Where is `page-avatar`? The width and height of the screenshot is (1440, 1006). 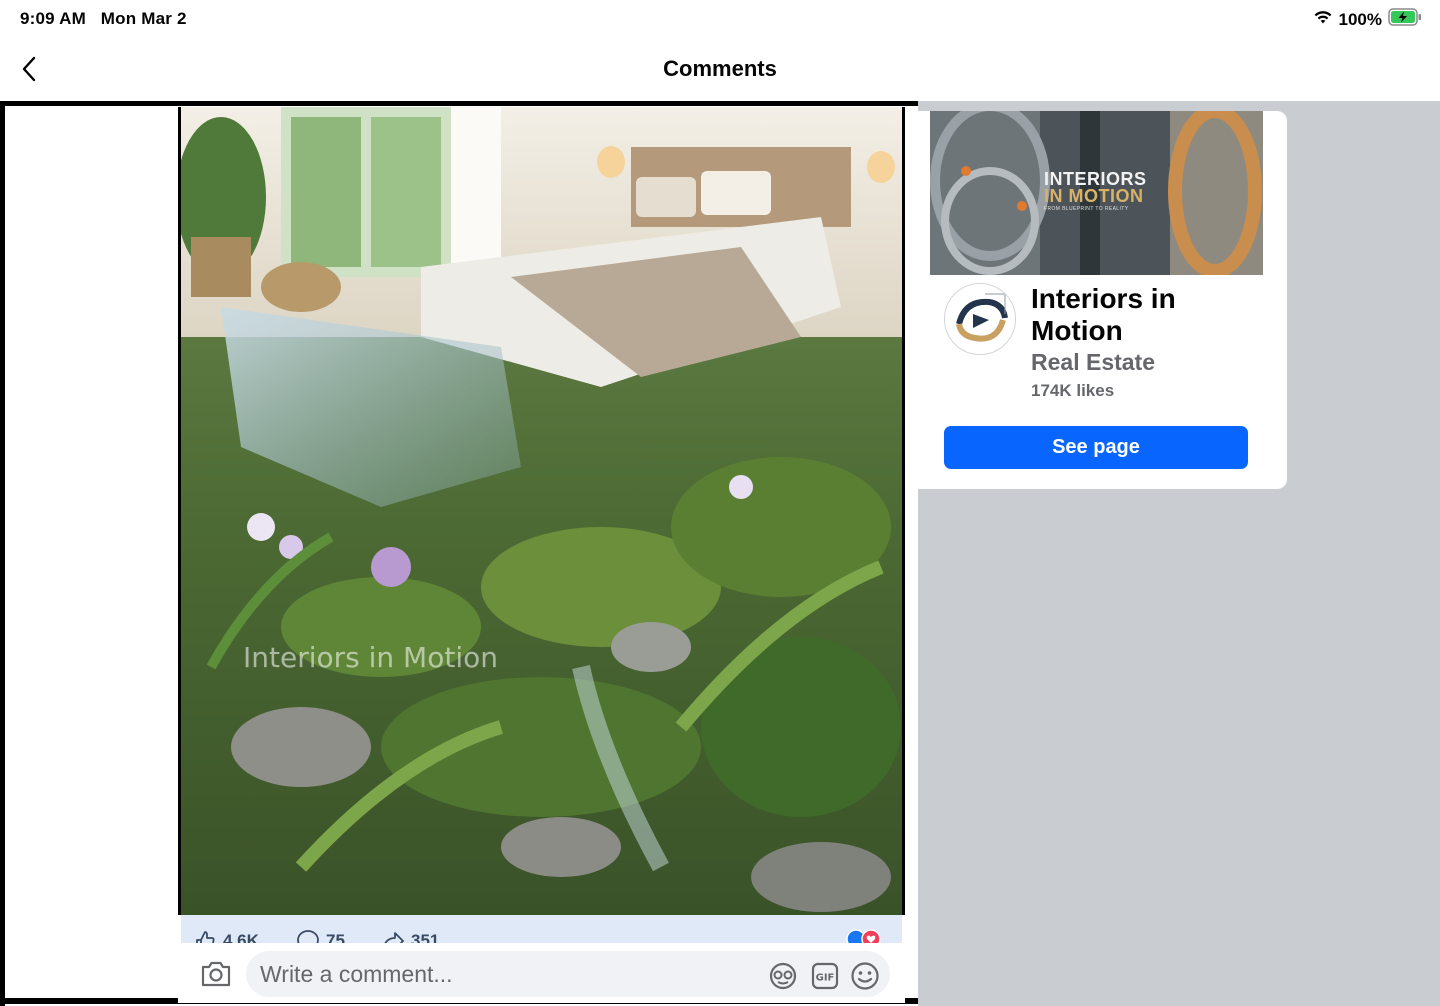
page-avatar is located at coordinates (980, 319).